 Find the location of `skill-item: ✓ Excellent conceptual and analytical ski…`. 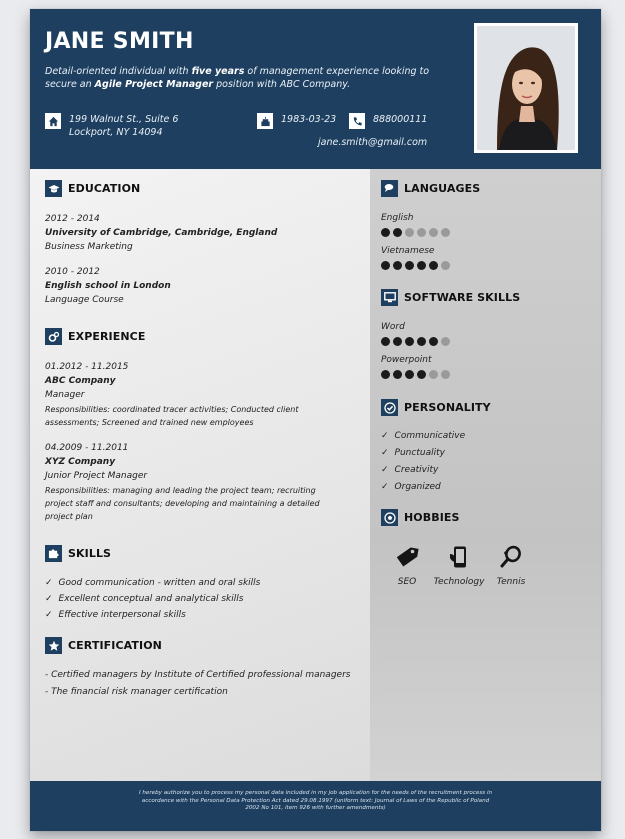

skill-item: ✓ Excellent conceptual and analytical ski… is located at coordinates (144, 599).